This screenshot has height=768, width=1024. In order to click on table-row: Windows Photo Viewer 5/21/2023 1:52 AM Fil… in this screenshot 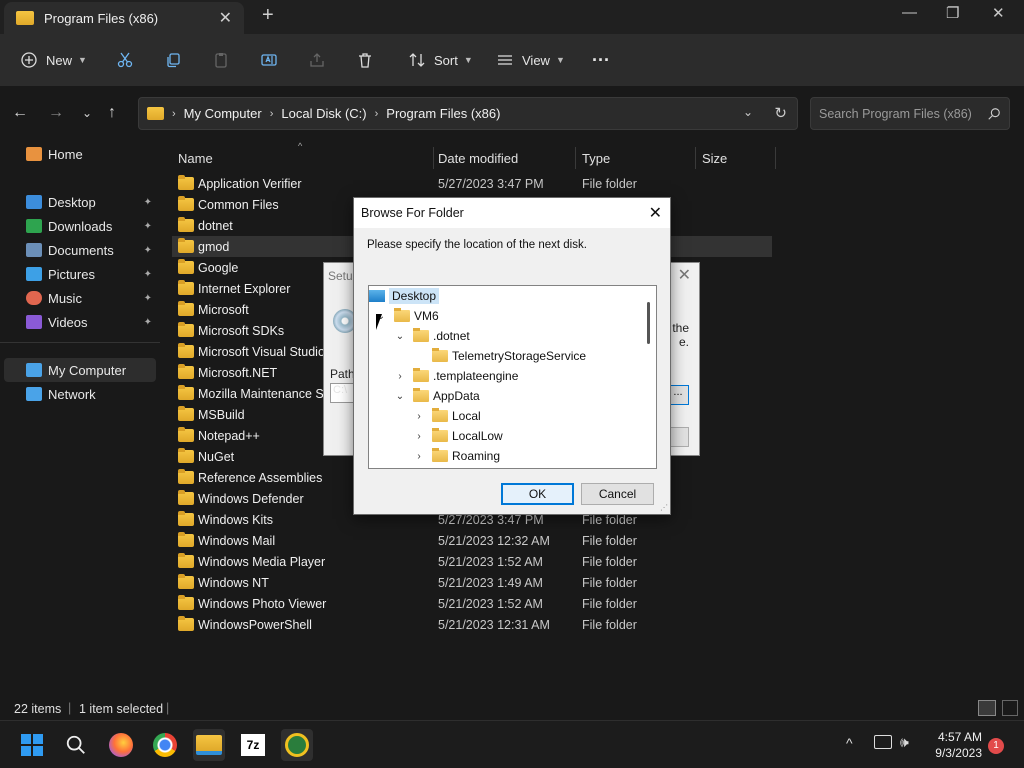, I will do `click(472, 603)`.